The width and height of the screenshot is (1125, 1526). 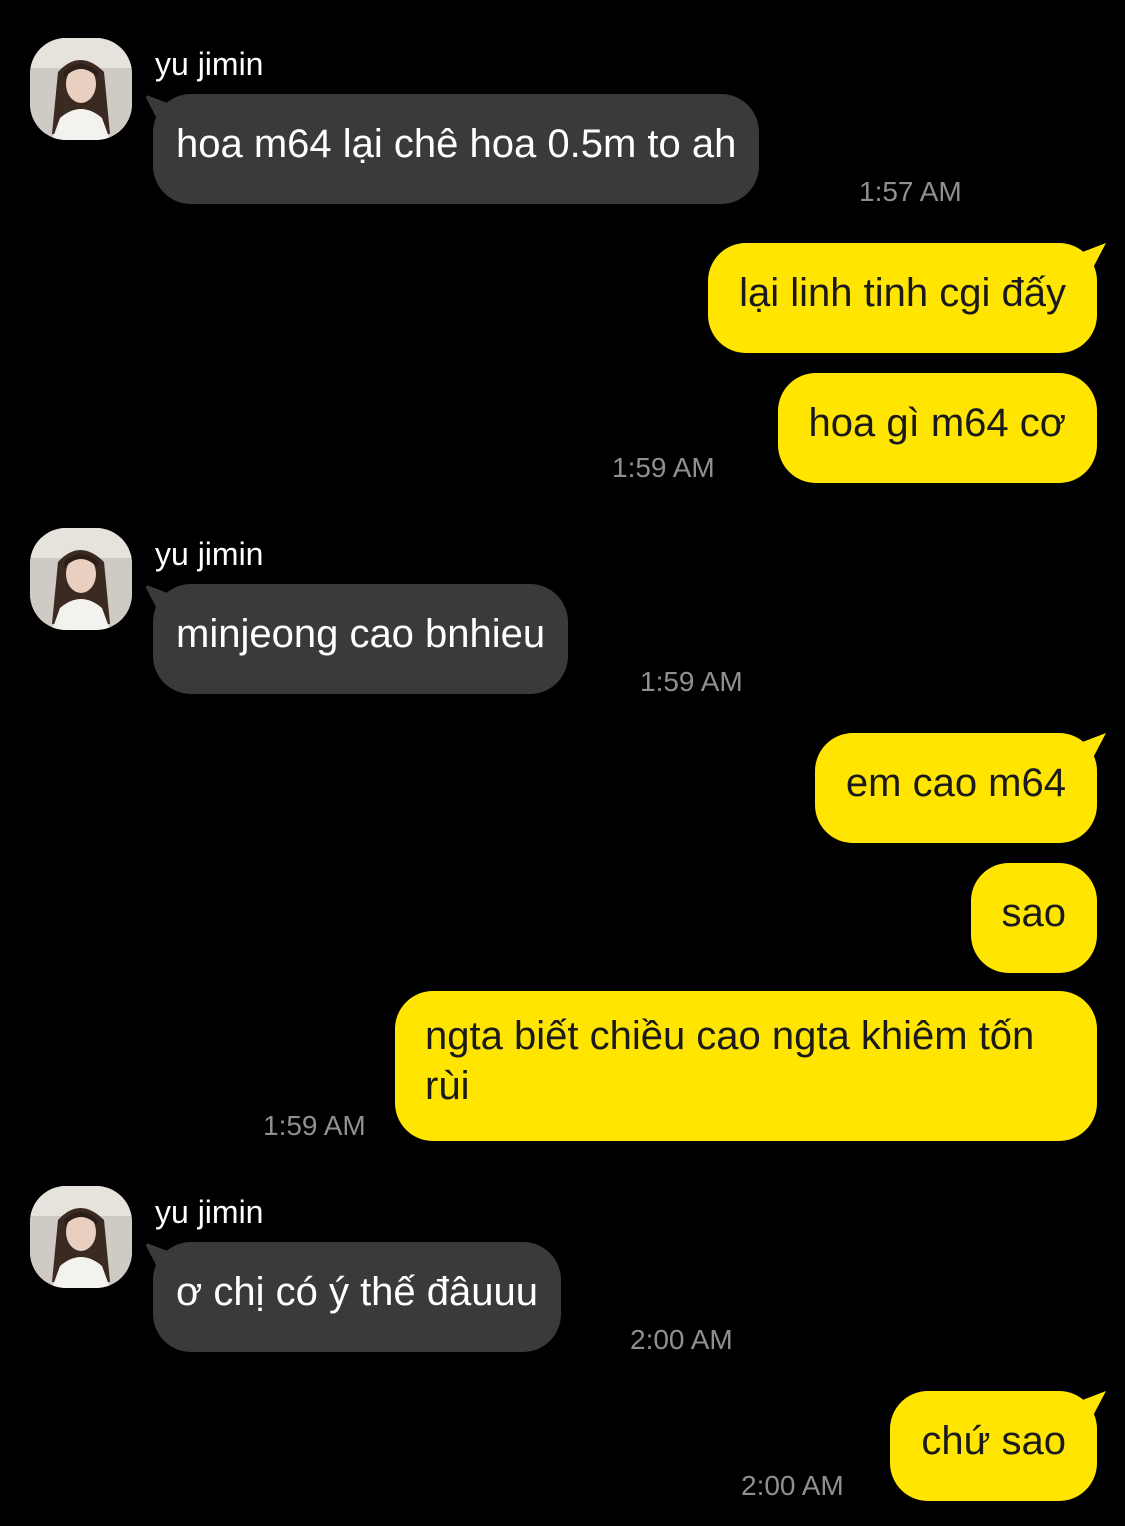 What do you see at coordinates (910, 191) in the screenshot?
I see `message-timestamp: 1:57 AM` at bounding box center [910, 191].